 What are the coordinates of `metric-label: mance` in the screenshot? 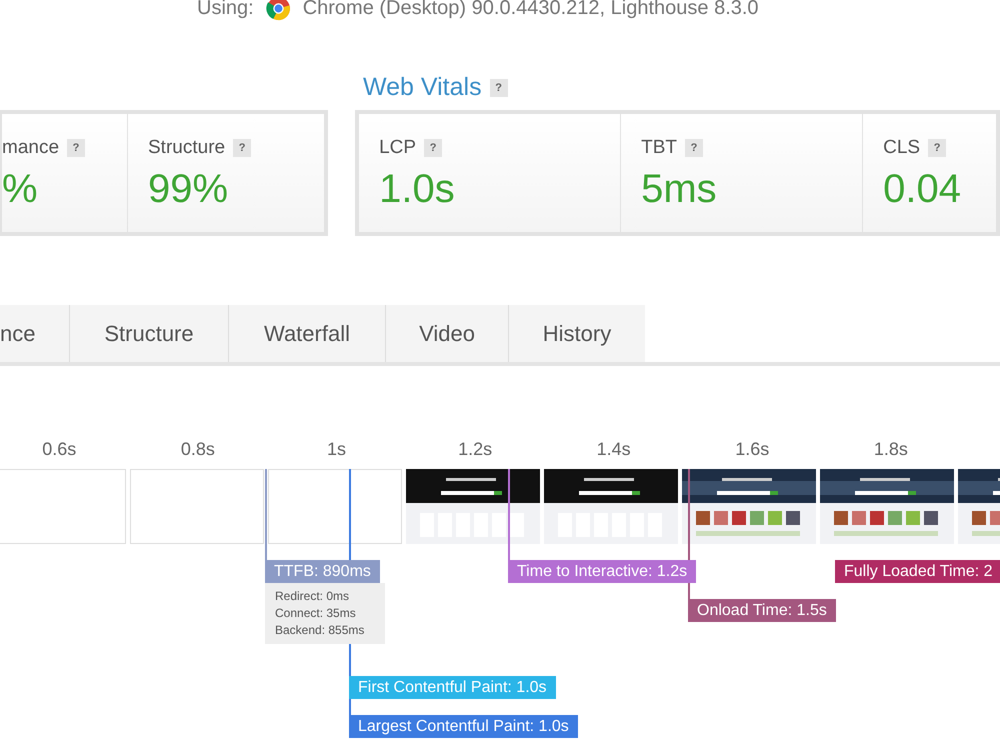 It's located at (31, 148).